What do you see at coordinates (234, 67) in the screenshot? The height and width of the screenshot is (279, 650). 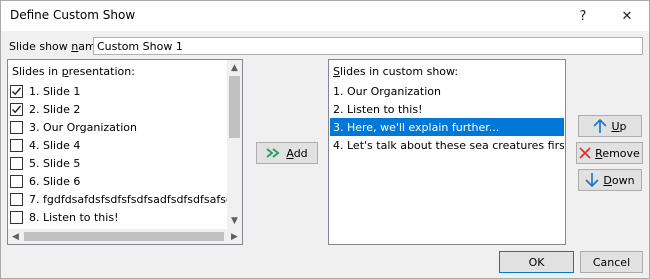 I see `scroll-up-arrow-icon: ▲` at bounding box center [234, 67].